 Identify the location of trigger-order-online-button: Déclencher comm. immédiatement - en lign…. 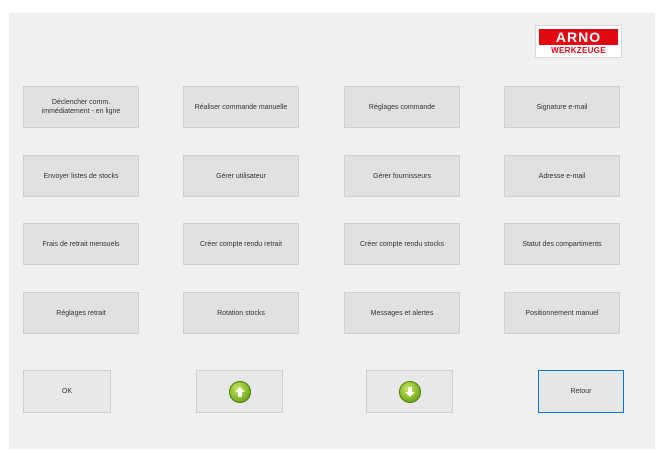
(81, 107).